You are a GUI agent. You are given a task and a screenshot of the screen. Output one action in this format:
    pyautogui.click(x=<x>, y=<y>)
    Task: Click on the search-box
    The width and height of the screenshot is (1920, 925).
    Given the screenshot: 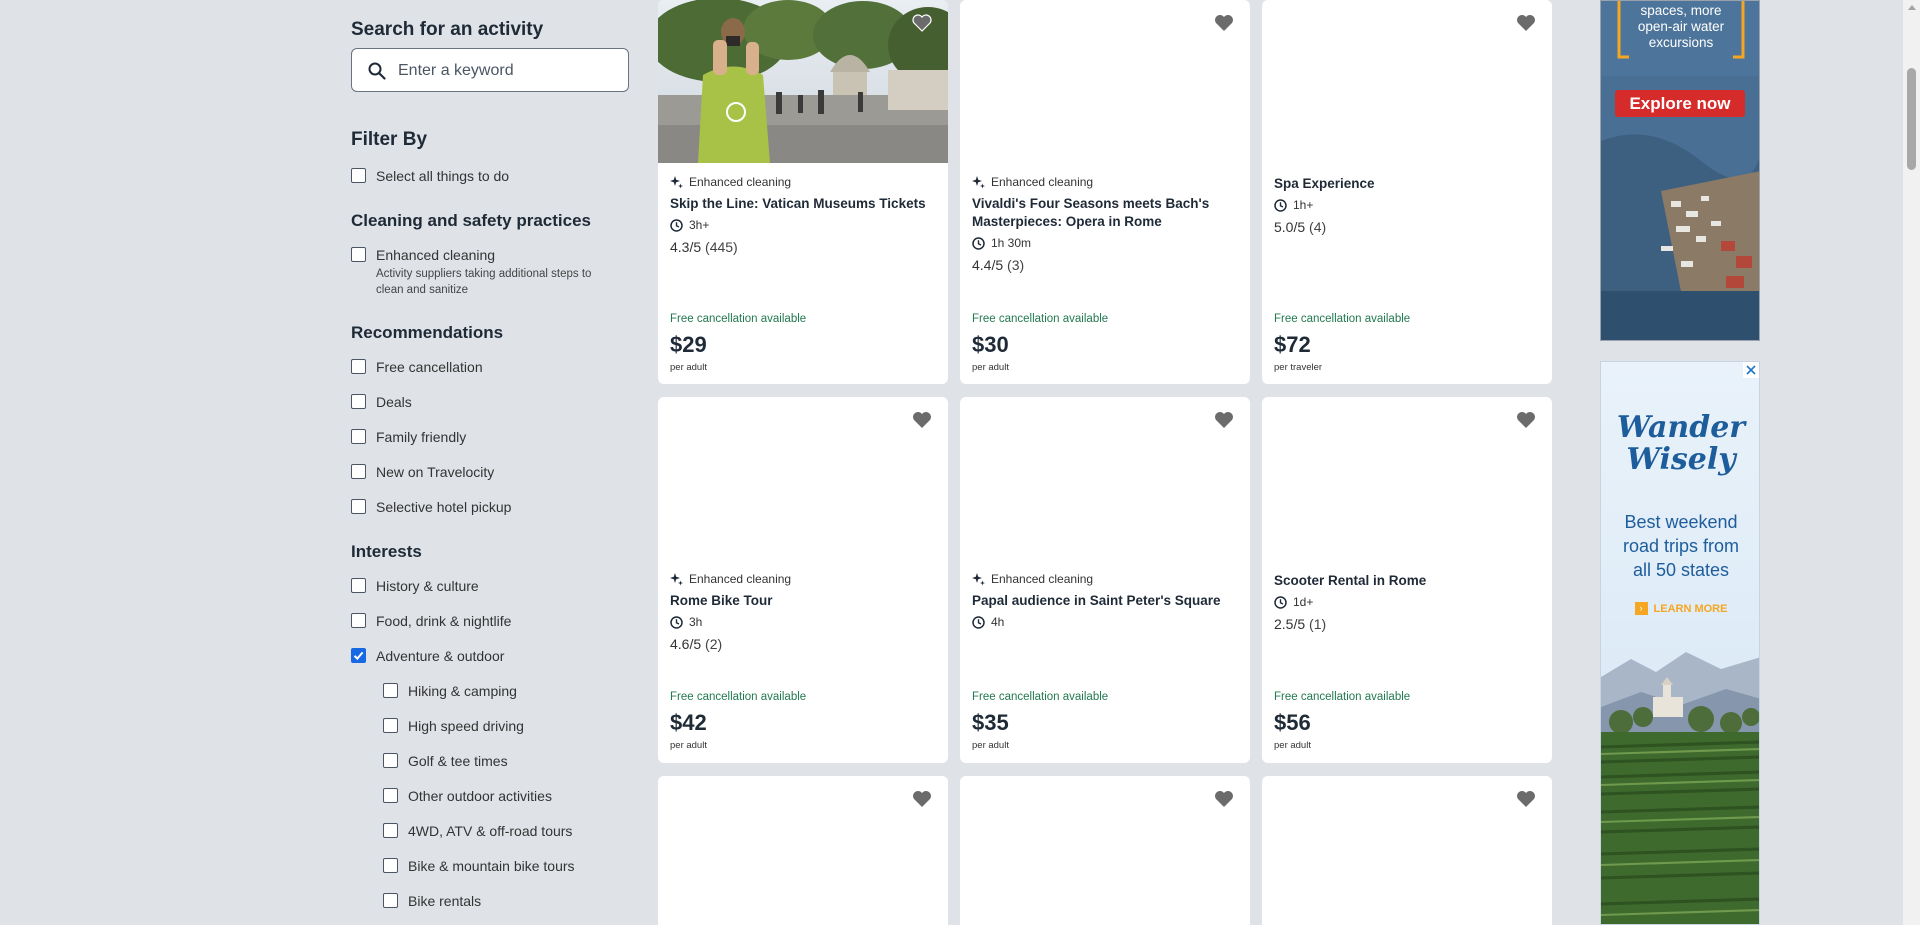 What is the action you would take?
    pyautogui.click(x=490, y=70)
    